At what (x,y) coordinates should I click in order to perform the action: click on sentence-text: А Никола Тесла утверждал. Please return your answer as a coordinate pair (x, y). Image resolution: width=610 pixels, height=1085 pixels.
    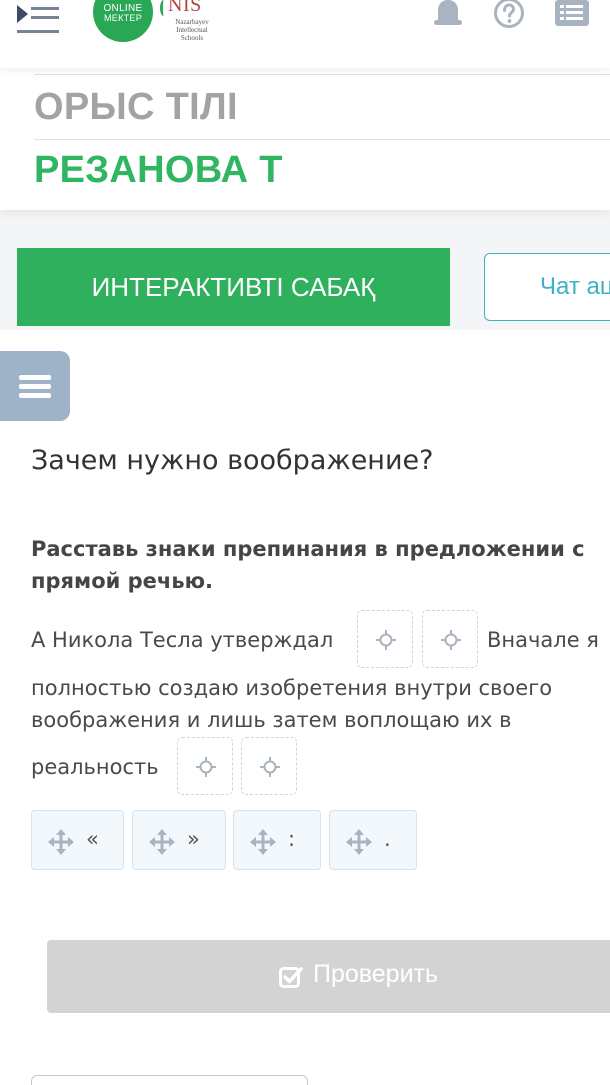
    Looking at the image, I should click on (182, 640).